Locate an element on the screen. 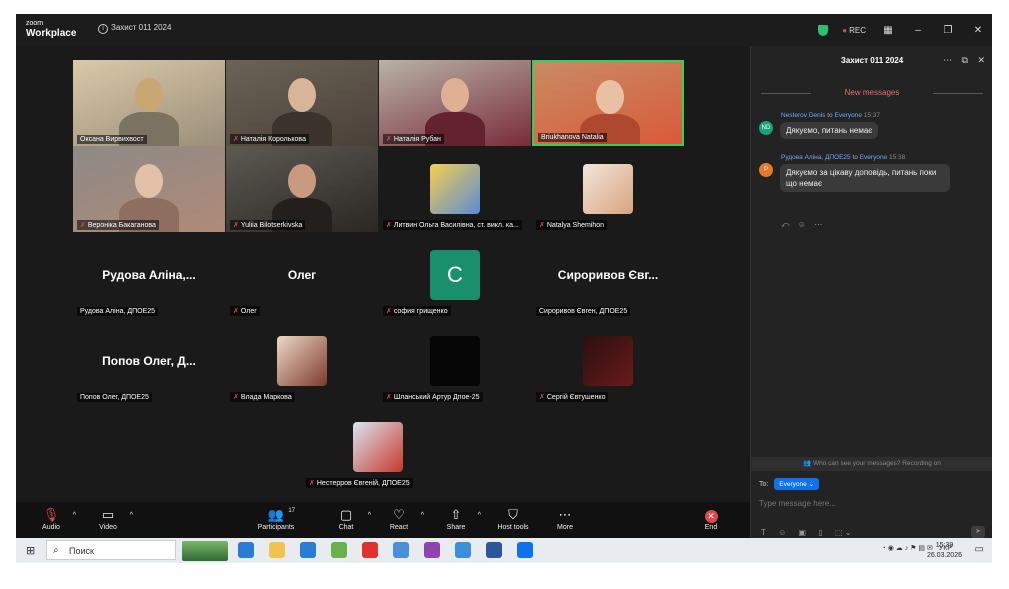 This screenshot has width=1009, height=589. participant-tile: Попов Олег, Д... Попов Олег, ДПОЕ25 is located at coordinates (149, 361).